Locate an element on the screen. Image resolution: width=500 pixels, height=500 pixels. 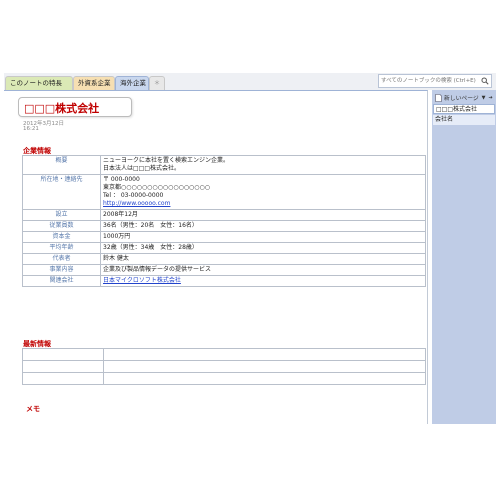
arrow-right-icon: ➔ is located at coordinates (491, 98).